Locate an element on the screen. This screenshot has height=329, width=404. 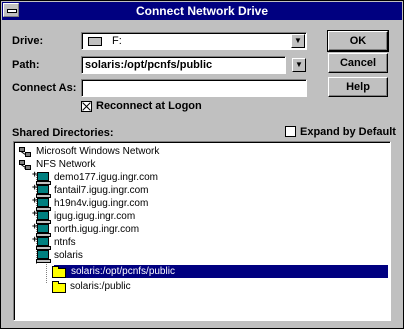
path-label: Path: is located at coordinates (26, 65).